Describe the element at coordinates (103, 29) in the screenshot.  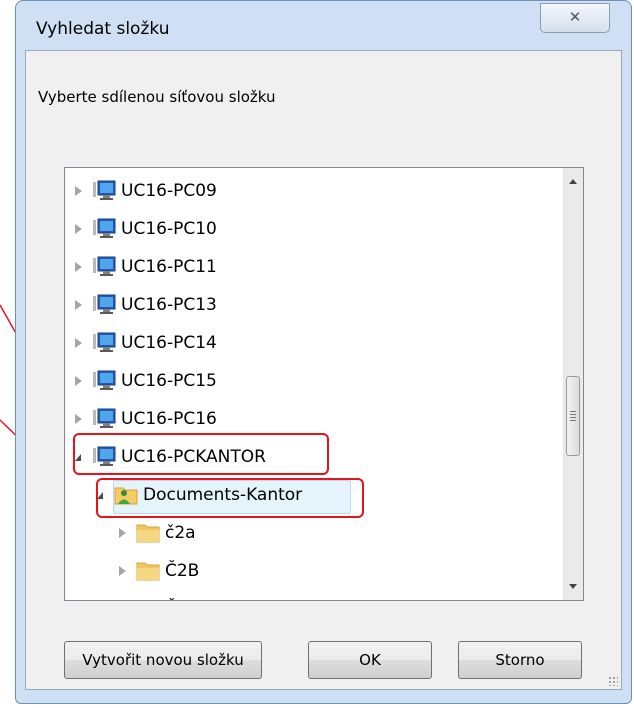
I see `dialog-title: Vyhledat složku` at that location.